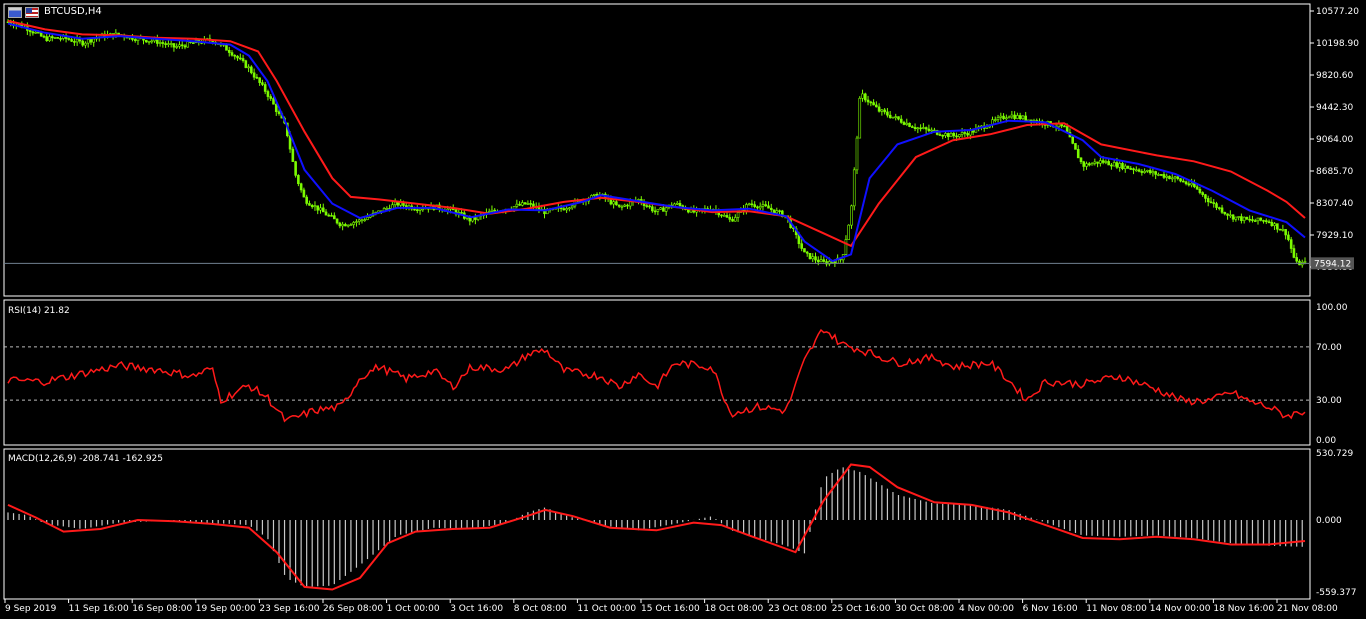 This screenshot has height=619, width=1366. Describe the element at coordinates (1116, 609) in the screenshot. I see `time-axis-label: 11 Nov 08:00` at that location.